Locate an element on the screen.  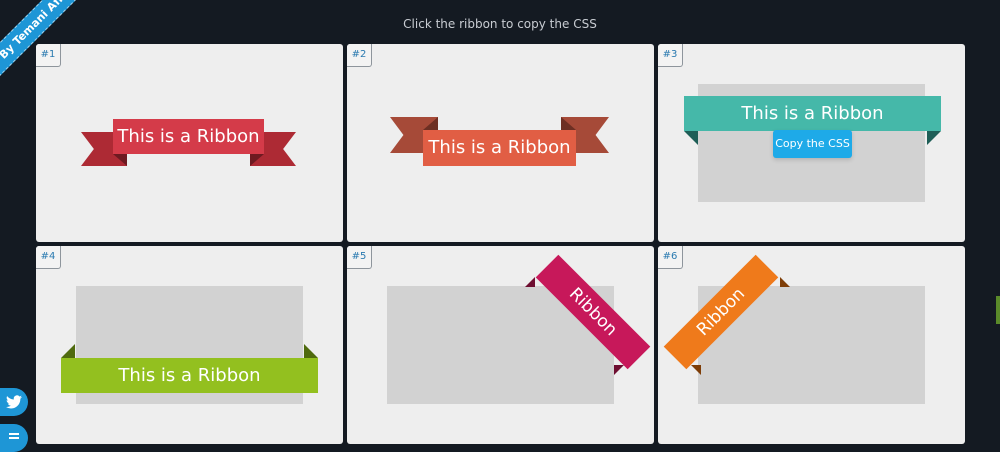
twitter-icon is located at coordinates (14, 402).